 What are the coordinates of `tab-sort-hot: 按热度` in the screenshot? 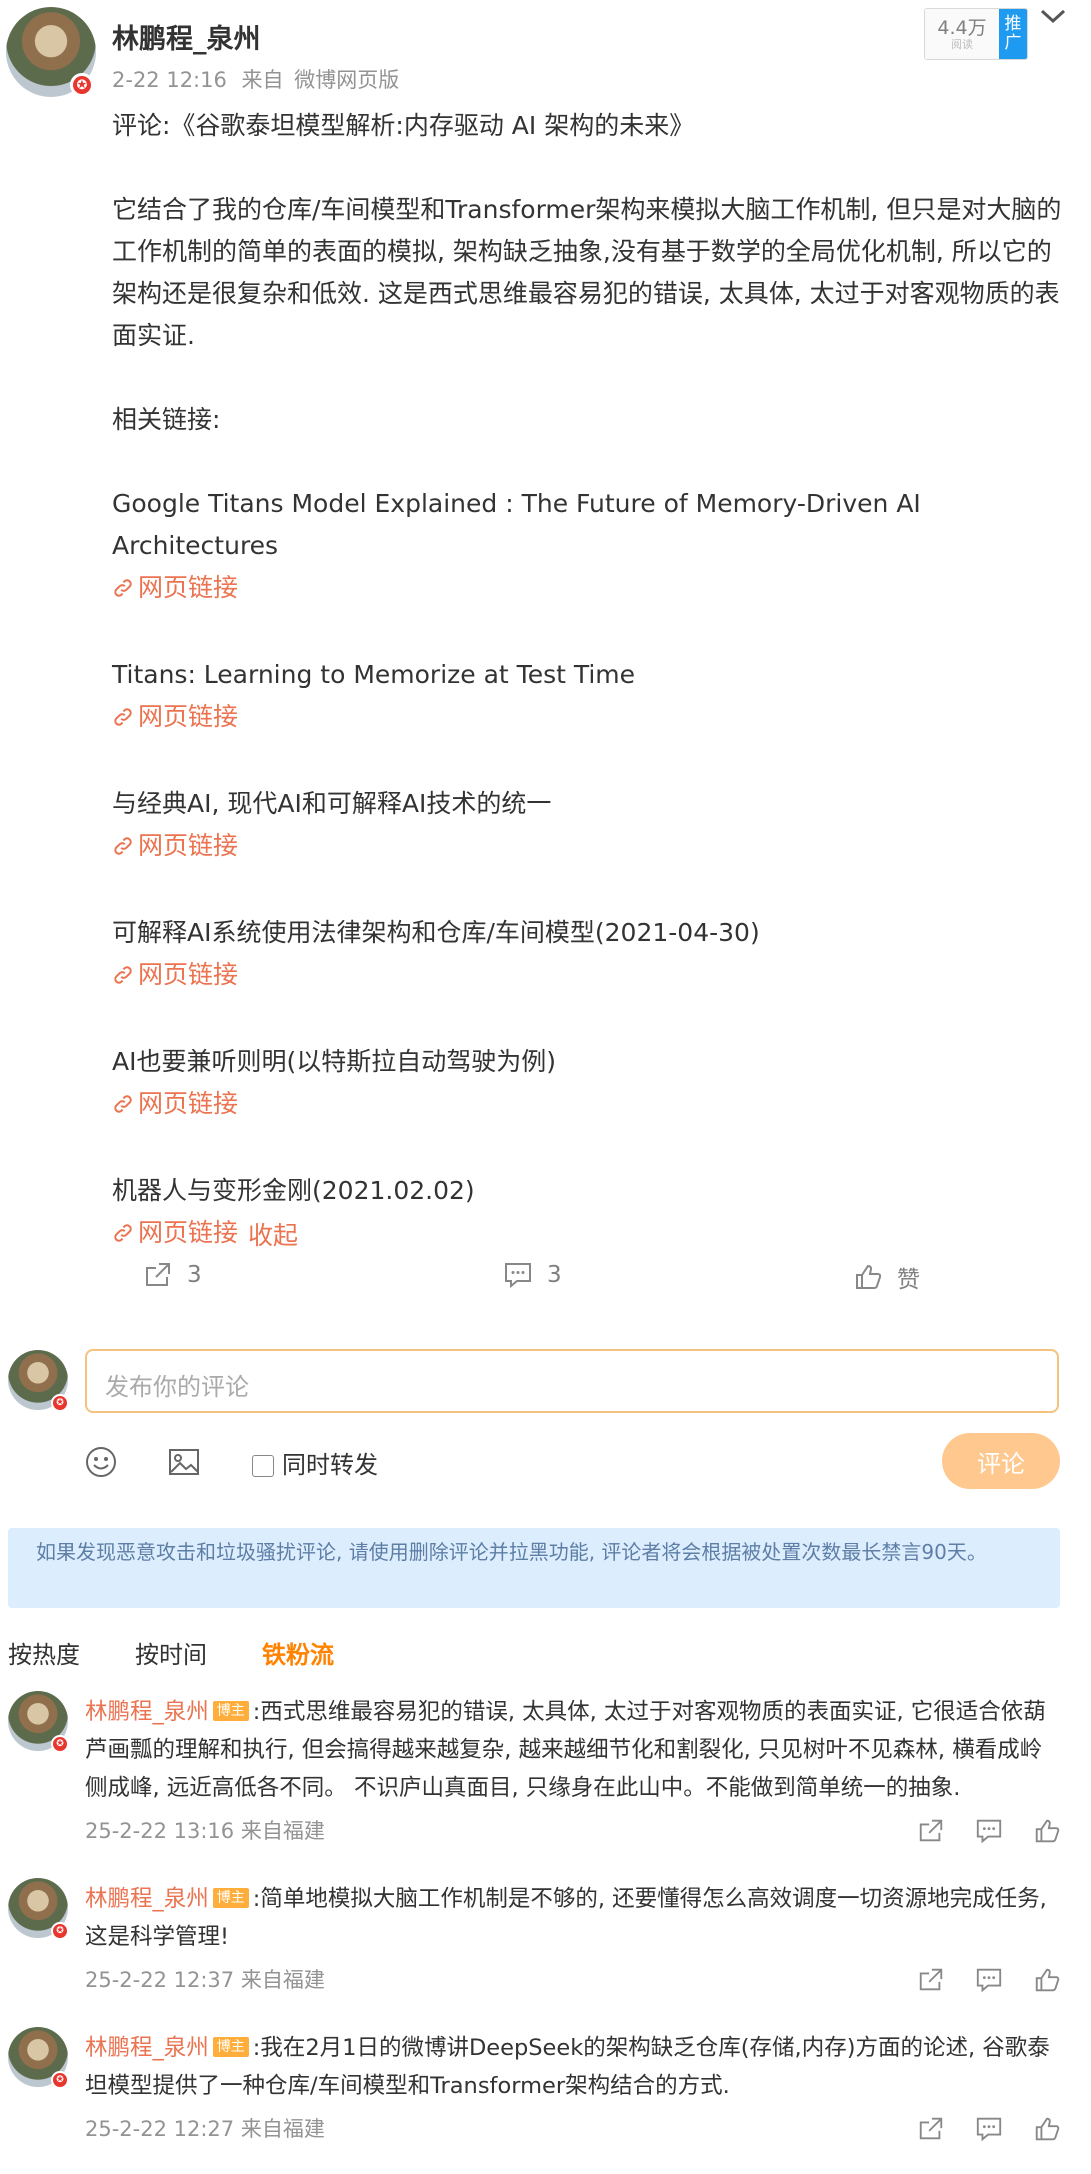 It's located at (44, 1652).